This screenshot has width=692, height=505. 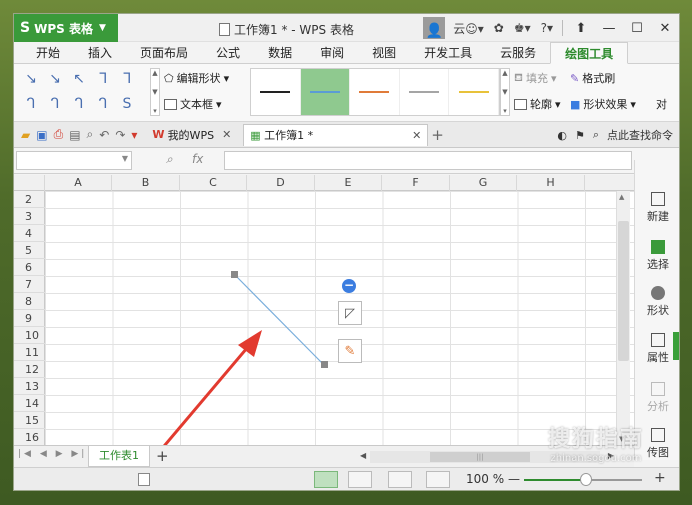 What do you see at coordinates (193, 104) in the screenshot?
I see `text-box-button: 文本框 ▾` at bounding box center [193, 104].